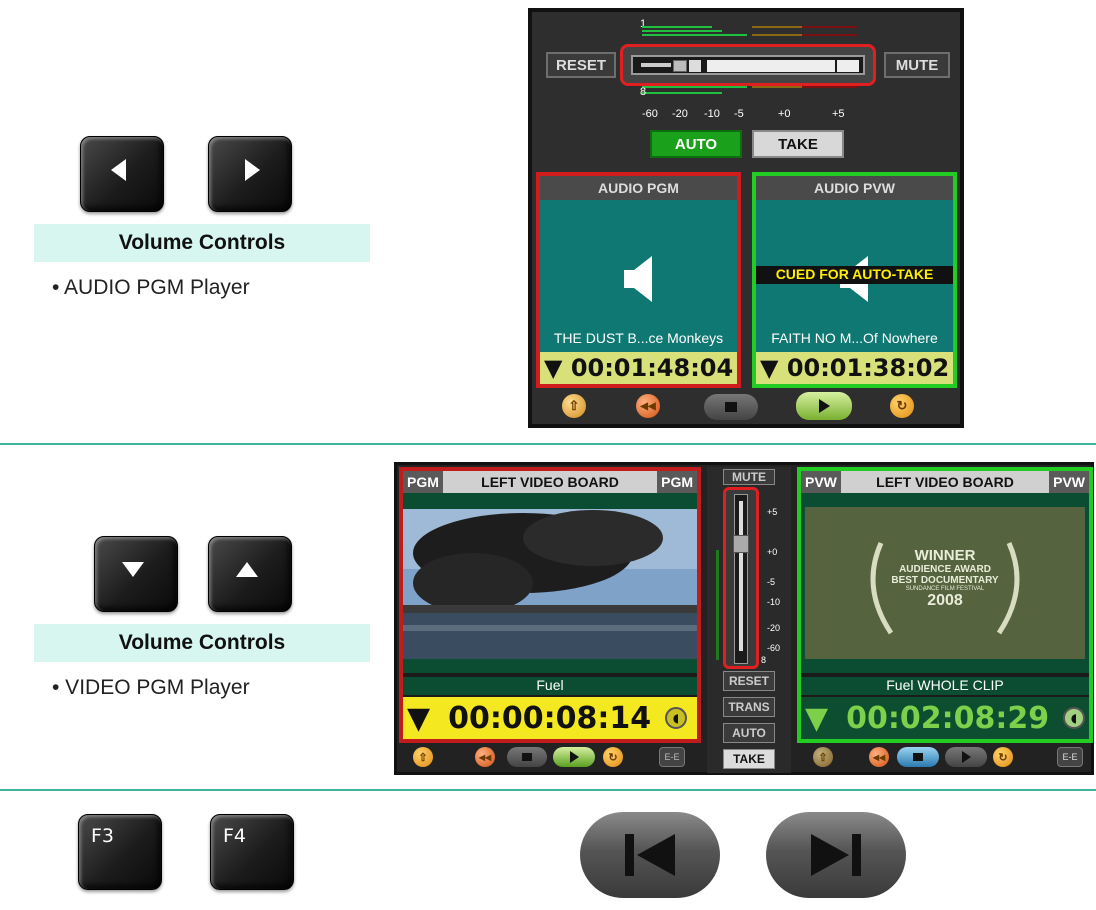  What do you see at coordinates (749, 759) in the screenshot?
I see `mixer-take-button: TAKE` at bounding box center [749, 759].